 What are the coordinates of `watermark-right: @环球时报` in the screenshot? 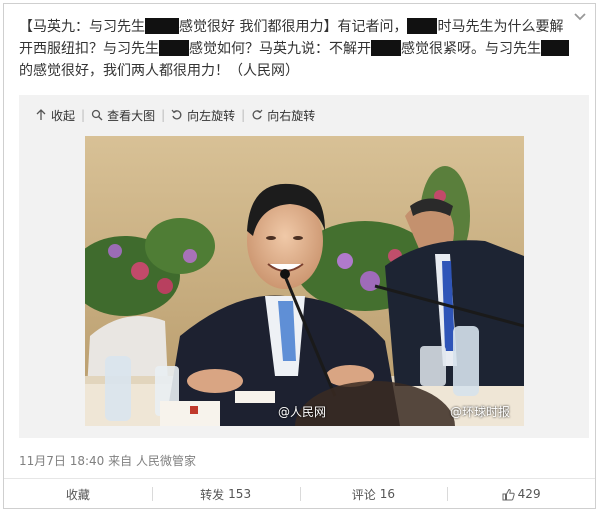 It's located at (479, 412).